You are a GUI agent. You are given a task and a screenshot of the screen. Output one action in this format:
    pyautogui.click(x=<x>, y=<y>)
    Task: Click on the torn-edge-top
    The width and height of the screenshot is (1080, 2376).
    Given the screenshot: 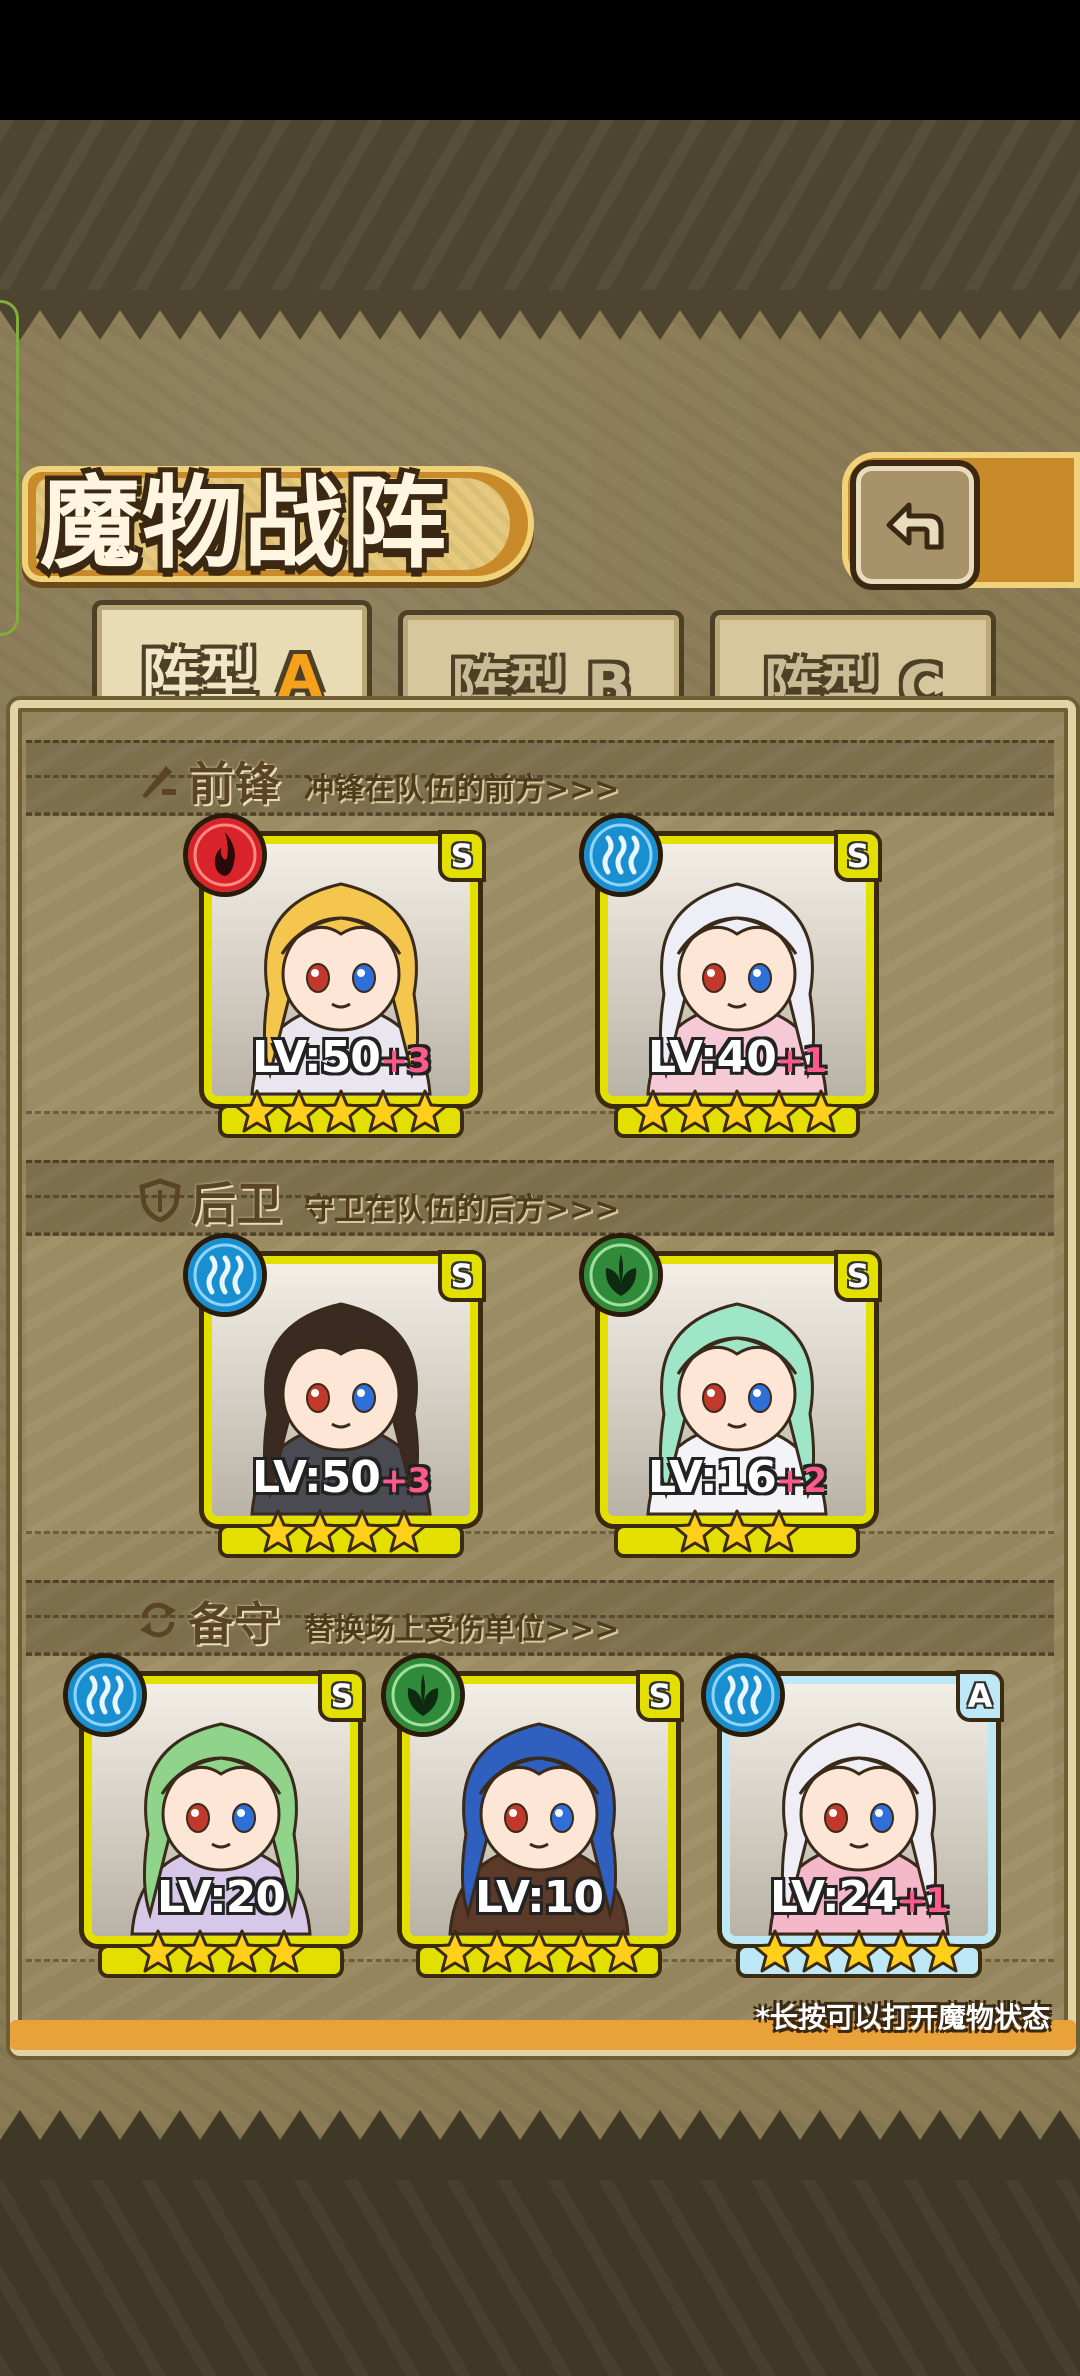 What is the action you would take?
    pyautogui.click(x=540, y=315)
    